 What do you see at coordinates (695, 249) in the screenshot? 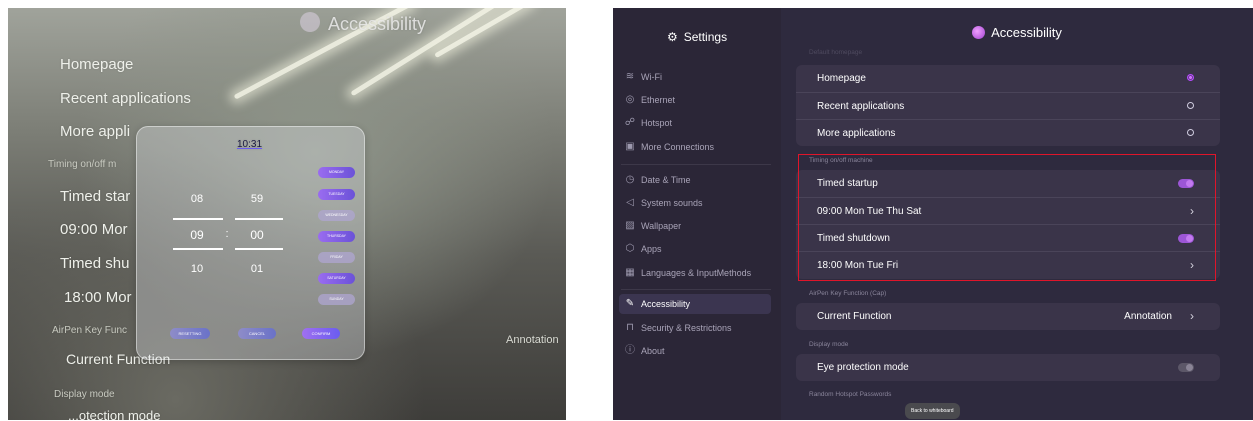
I see `sidebar-item-apps: ⬡ Apps` at bounding box center [695, 249].